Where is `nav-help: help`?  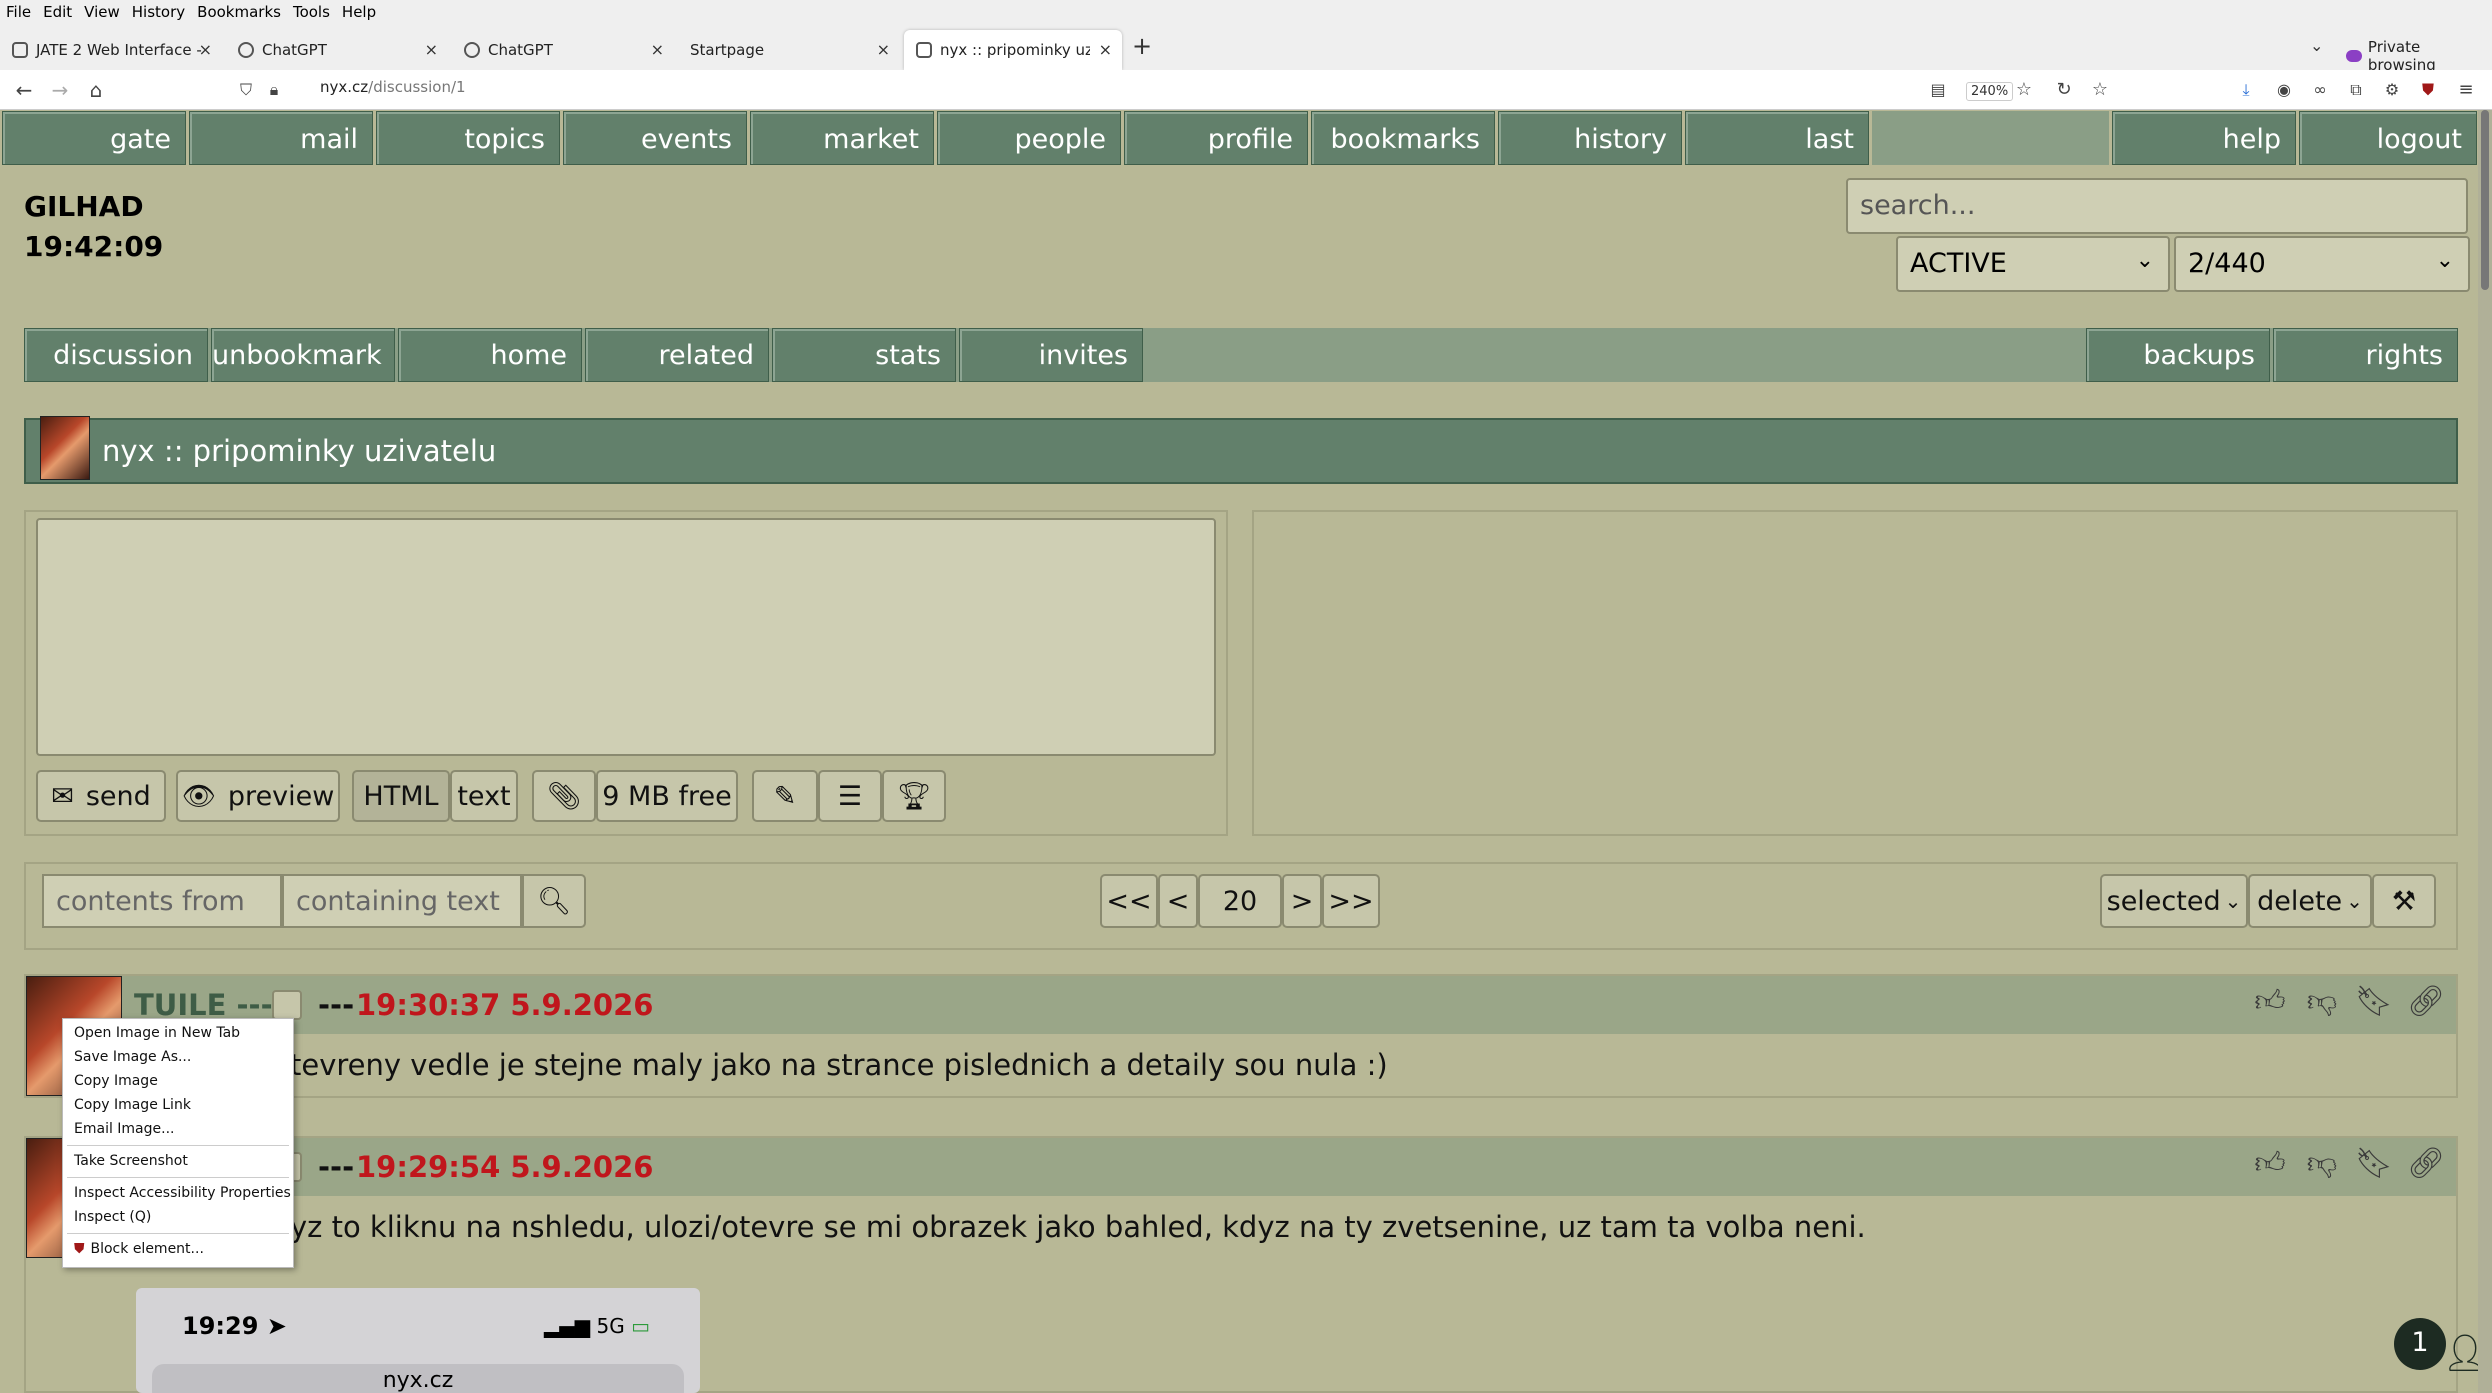
nav-help: help is located at coordinates (2204, 138).